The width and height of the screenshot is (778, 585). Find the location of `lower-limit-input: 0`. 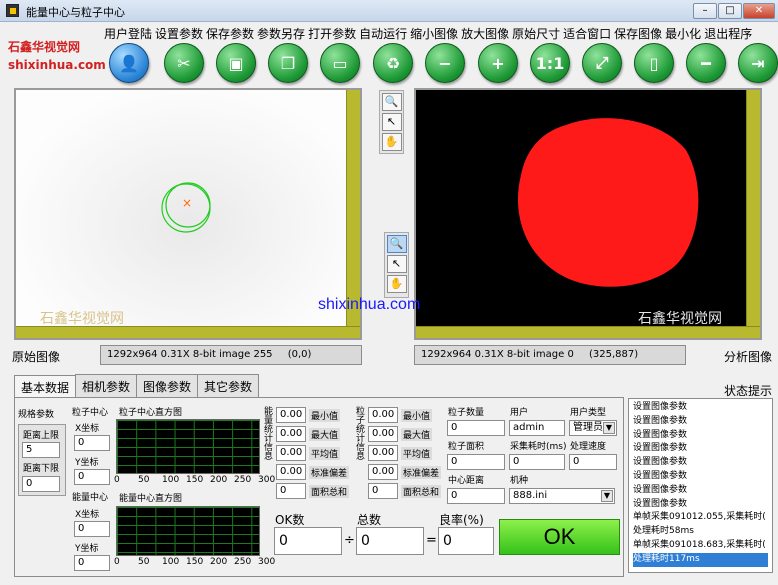

lower-limit-input: 0 is located at coordinates (41, 484).